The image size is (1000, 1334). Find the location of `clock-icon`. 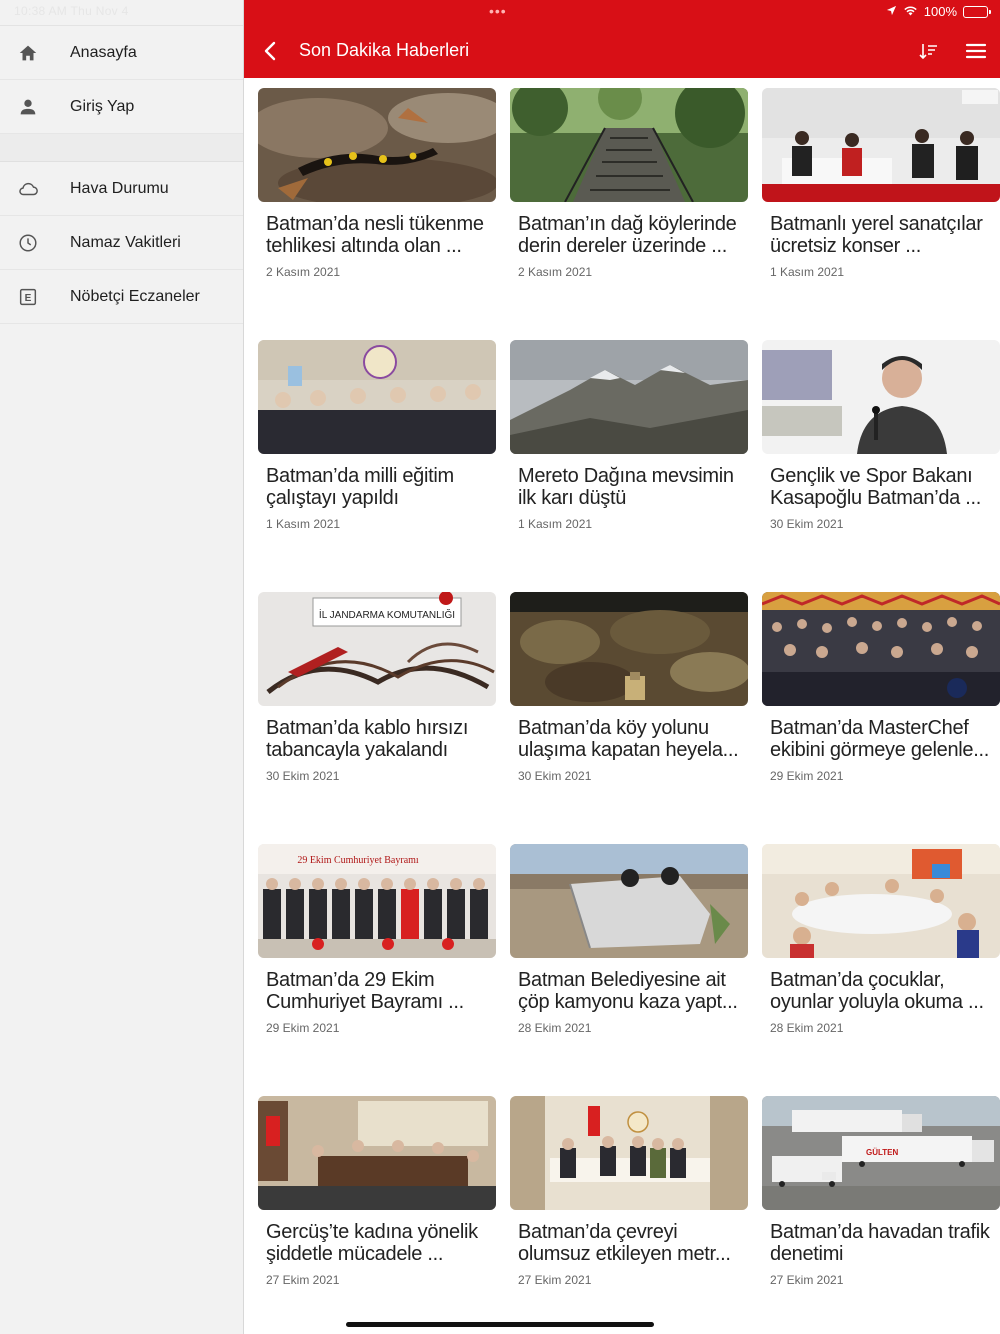

clock-icon is located at coordinates (35, 243).